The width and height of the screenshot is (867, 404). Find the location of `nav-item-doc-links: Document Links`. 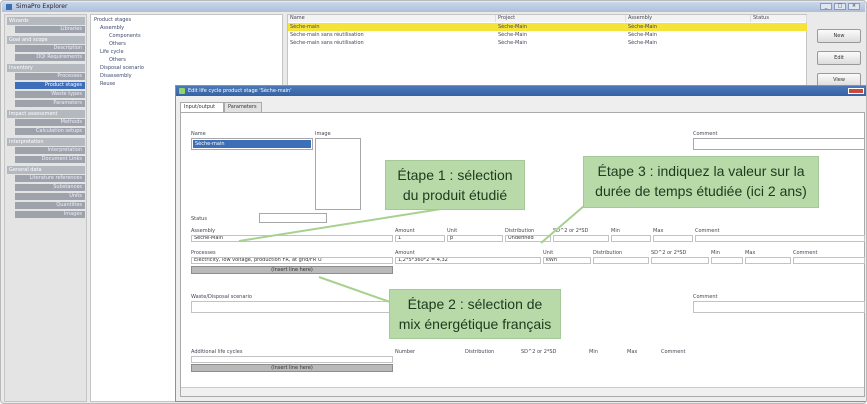

nav-item-doc-links: Document Links is located at coordinates (50, 159).